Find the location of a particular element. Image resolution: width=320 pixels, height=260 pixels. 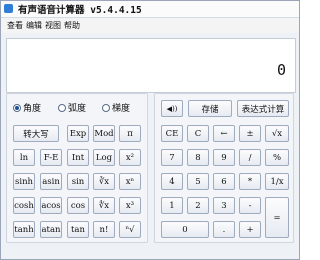

int-button: Int is located at coordinates (78, 157).